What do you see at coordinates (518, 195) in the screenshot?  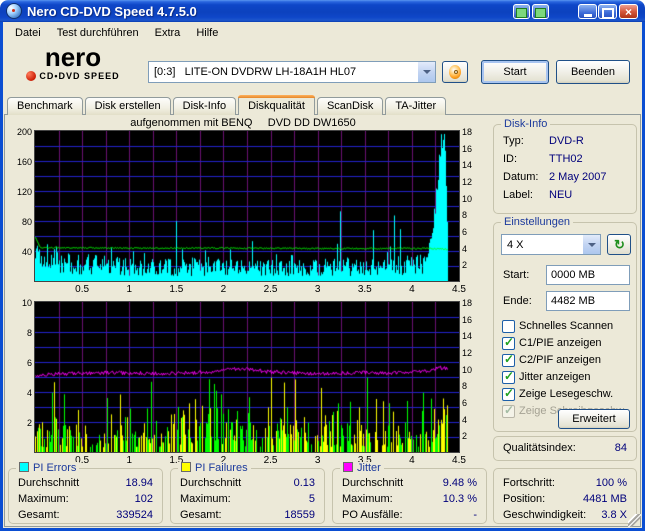 I see `disk-label-label: Label:` at bounding box center [518, 195].